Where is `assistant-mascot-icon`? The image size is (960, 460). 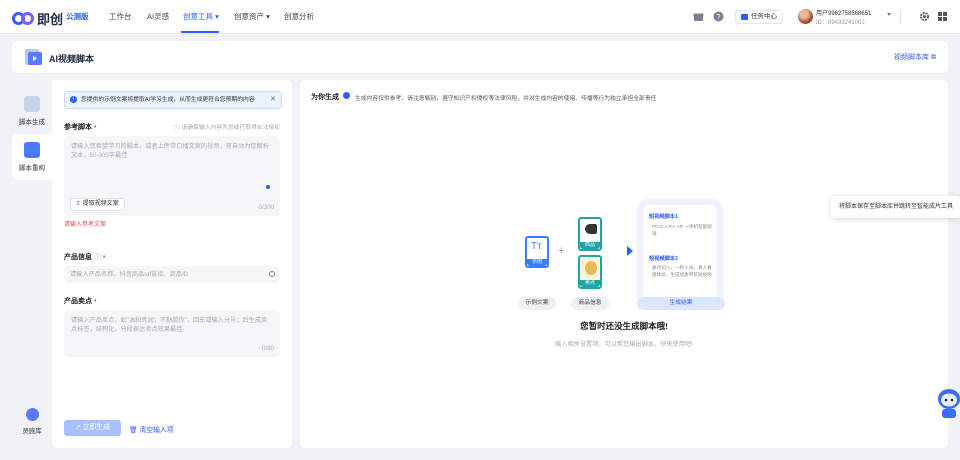
assistant-mascot-icon is located at coordinates (948, 403).